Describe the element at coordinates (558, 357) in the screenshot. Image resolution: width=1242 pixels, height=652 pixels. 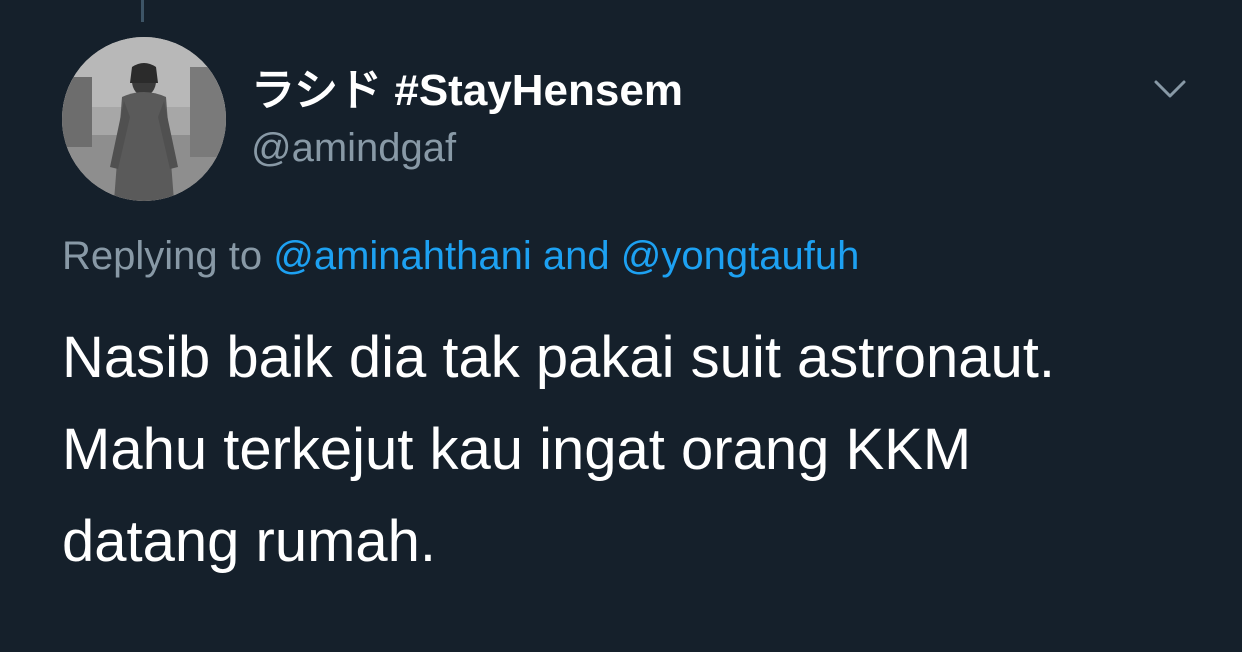
I see `tweet-text-line: Nasib baik dia tak pakai suit astronaut.` at that location.